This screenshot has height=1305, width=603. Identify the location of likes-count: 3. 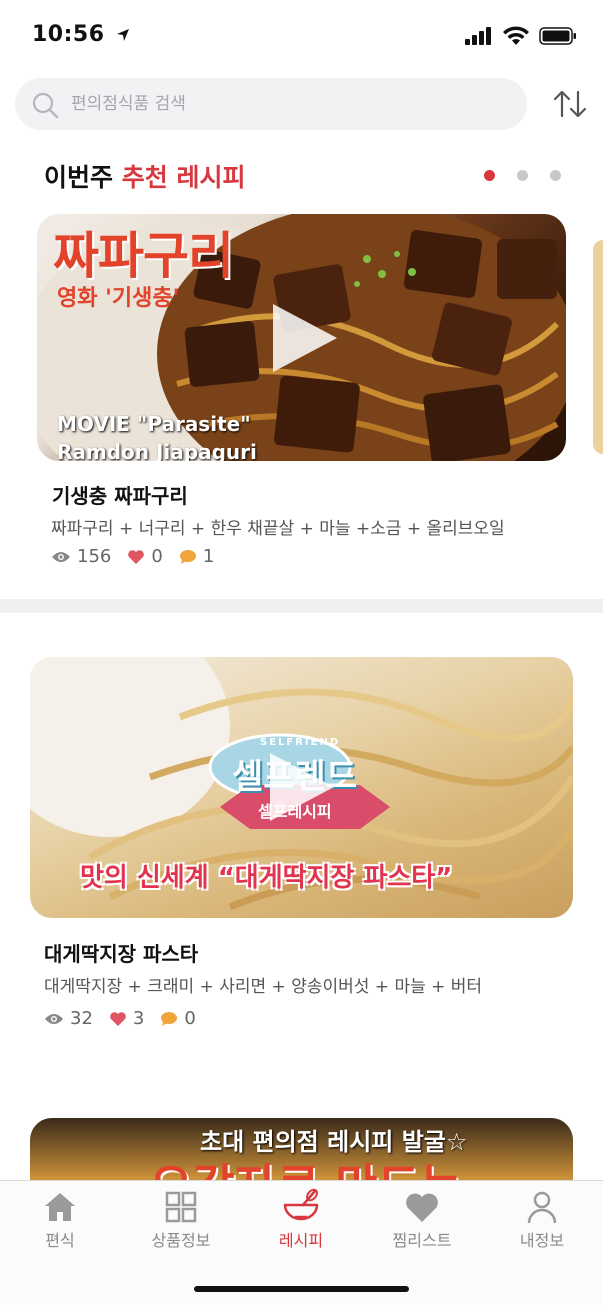
(138, 1018).